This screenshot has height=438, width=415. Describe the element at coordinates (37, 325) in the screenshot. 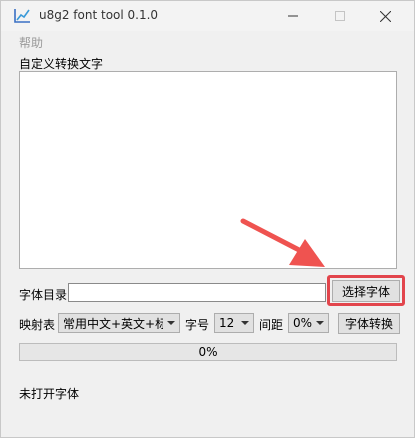

I see `mapping-label: 映射表` at that location.